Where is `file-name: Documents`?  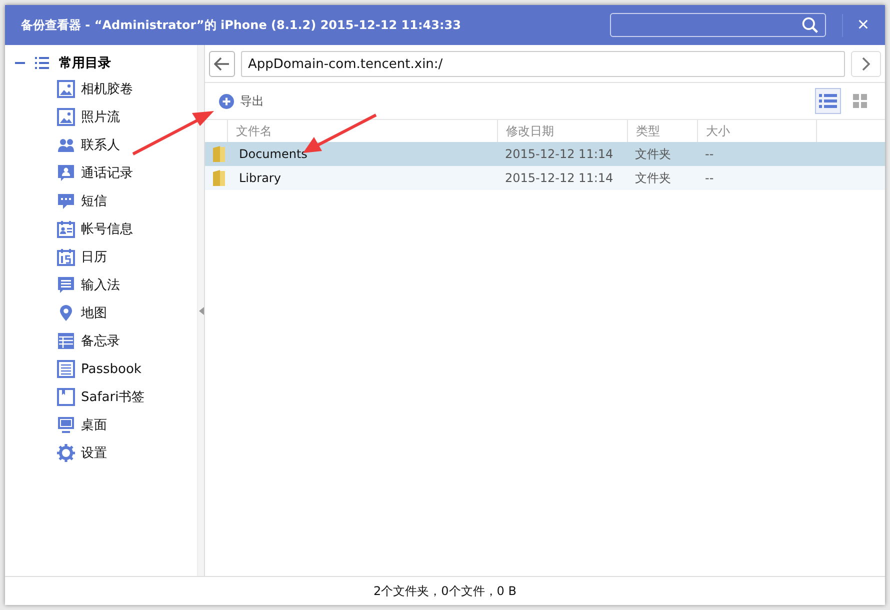 file-name: Documents is located at coordinates (273, 154).